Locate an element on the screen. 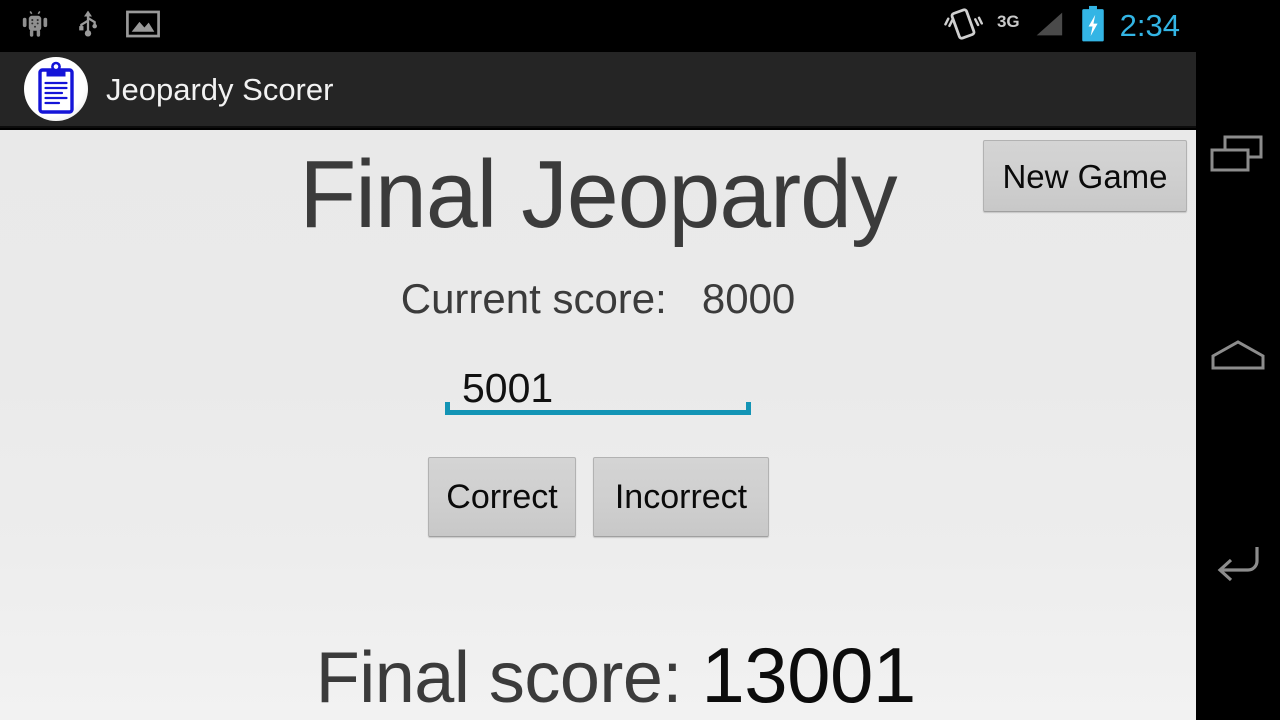 Image resolution: width=1280 pixels, height=720 pixels. status-bar: 3G 2:34 is located at coordinates (598, 26).